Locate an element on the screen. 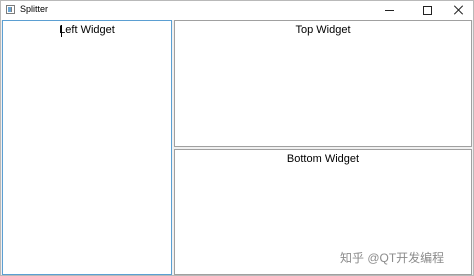 This screenshot has width=474, height=276. watermark-text: 知乎 @QT开发编程 is located at coordinates (392, 258).